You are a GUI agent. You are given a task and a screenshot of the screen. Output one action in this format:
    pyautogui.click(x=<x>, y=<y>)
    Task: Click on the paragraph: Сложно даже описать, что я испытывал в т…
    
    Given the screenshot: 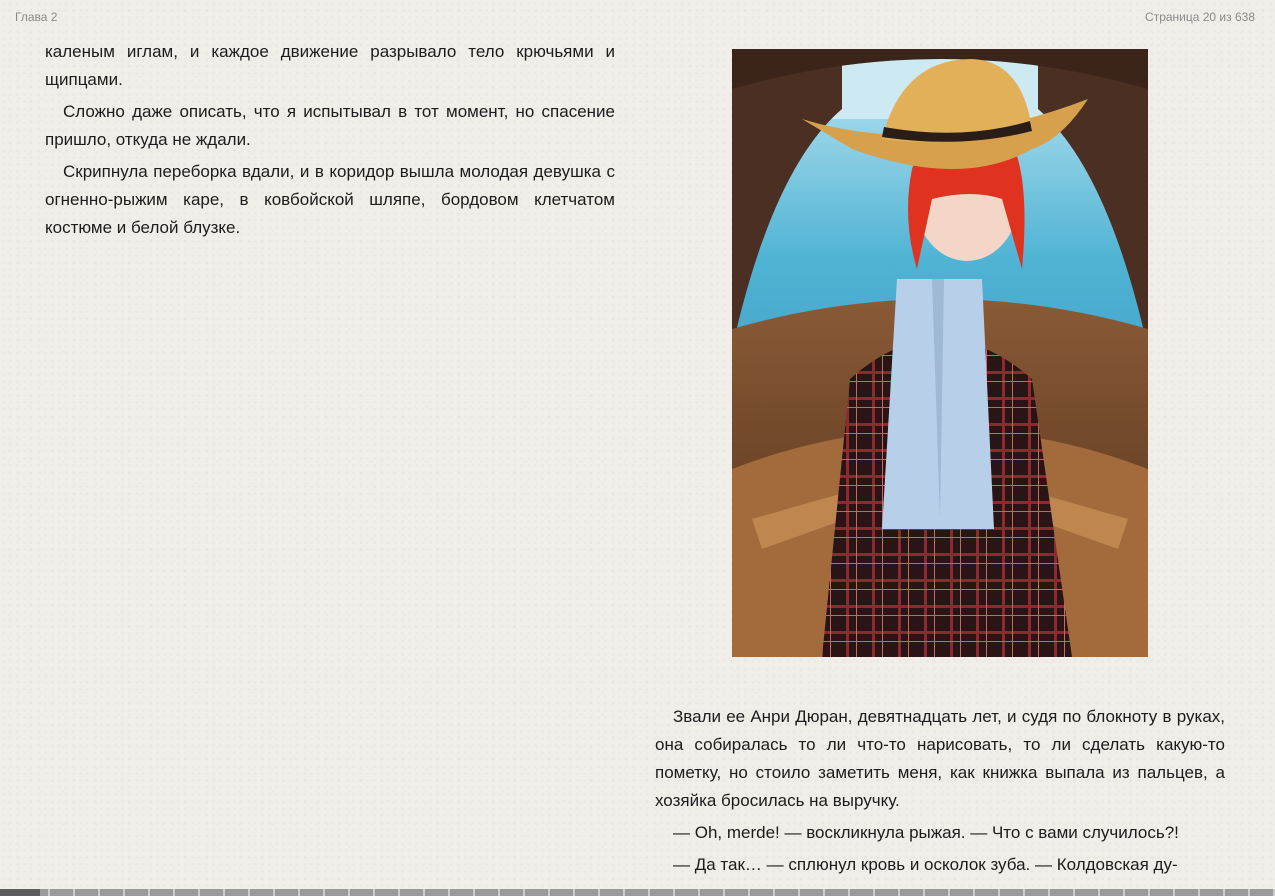 What is the action you would take?
    pyautogui.click(x=330, y=125)
    